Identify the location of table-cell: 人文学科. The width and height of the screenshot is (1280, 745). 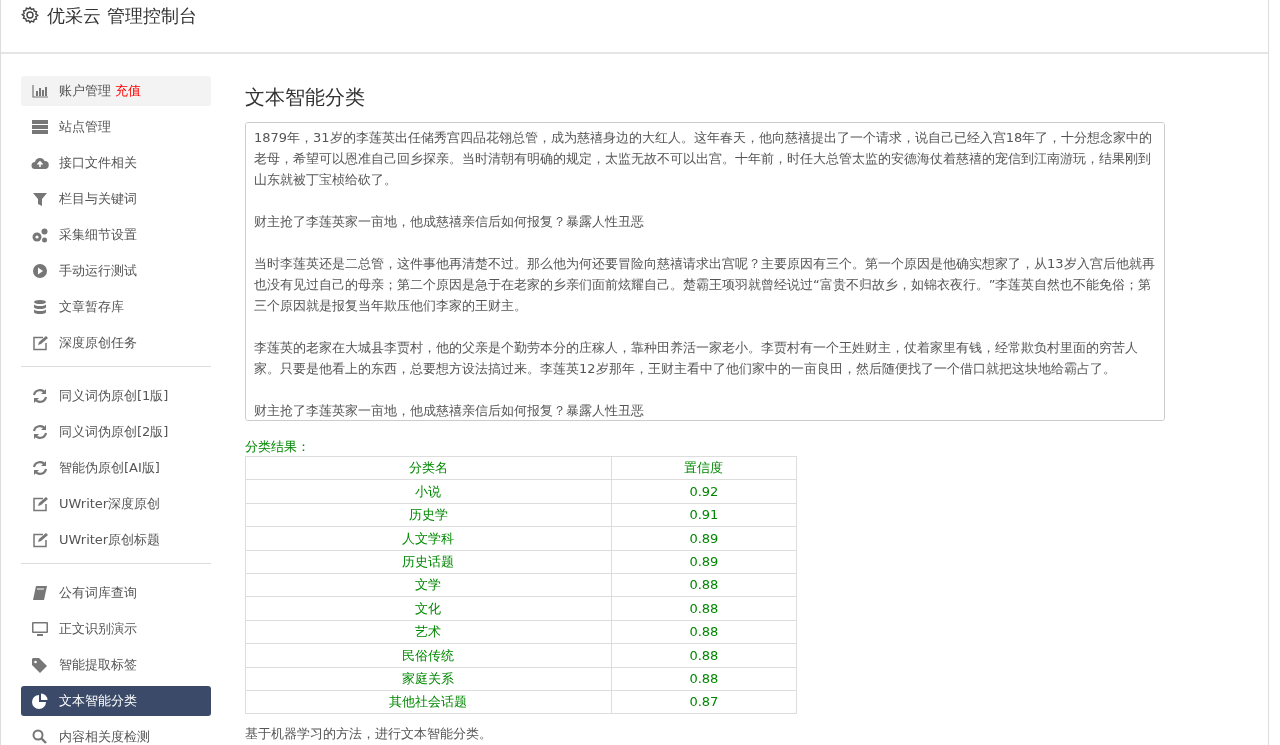
(428, 538).